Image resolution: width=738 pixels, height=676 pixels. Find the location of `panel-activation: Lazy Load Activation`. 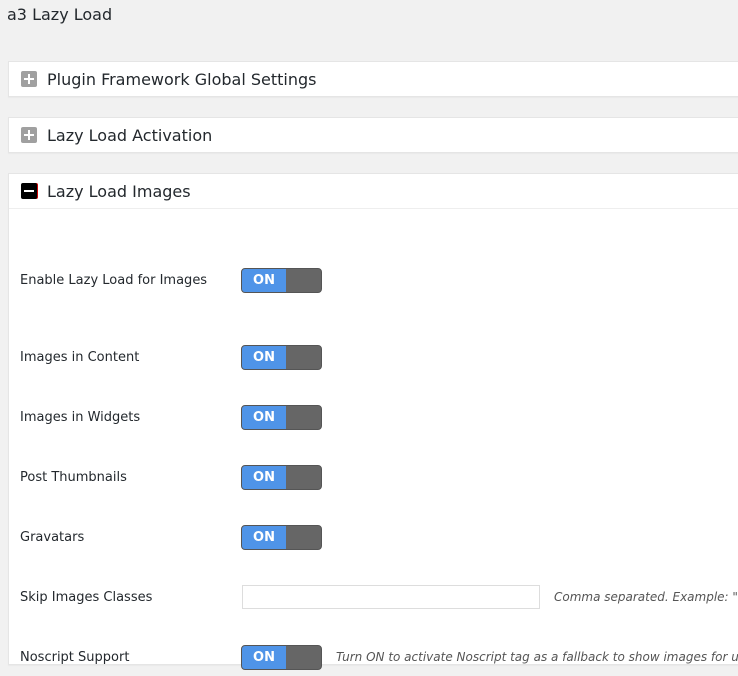

panel-activation: Lazy Load Activation is located at coordinates (373, 135).